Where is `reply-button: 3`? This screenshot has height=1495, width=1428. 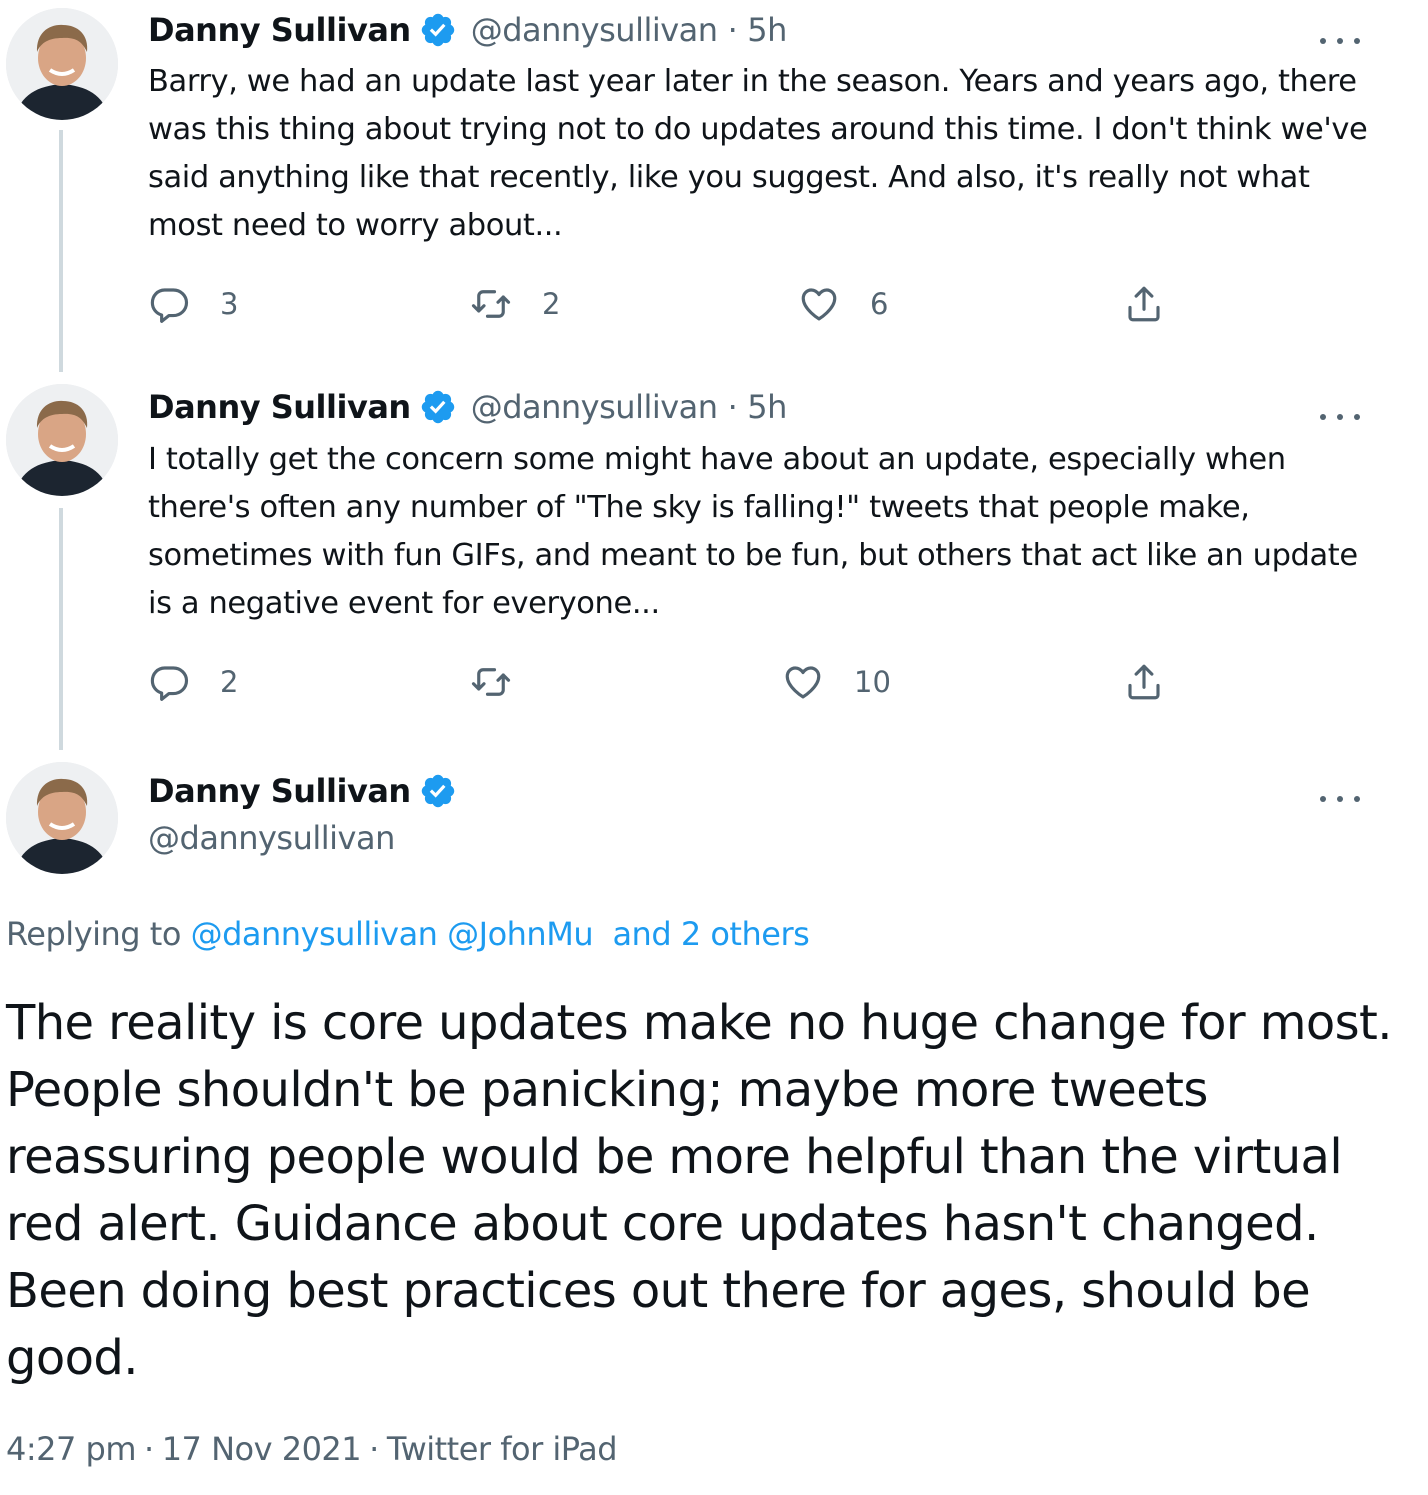 reply-button: 3 is located at coordinates (193, 304).